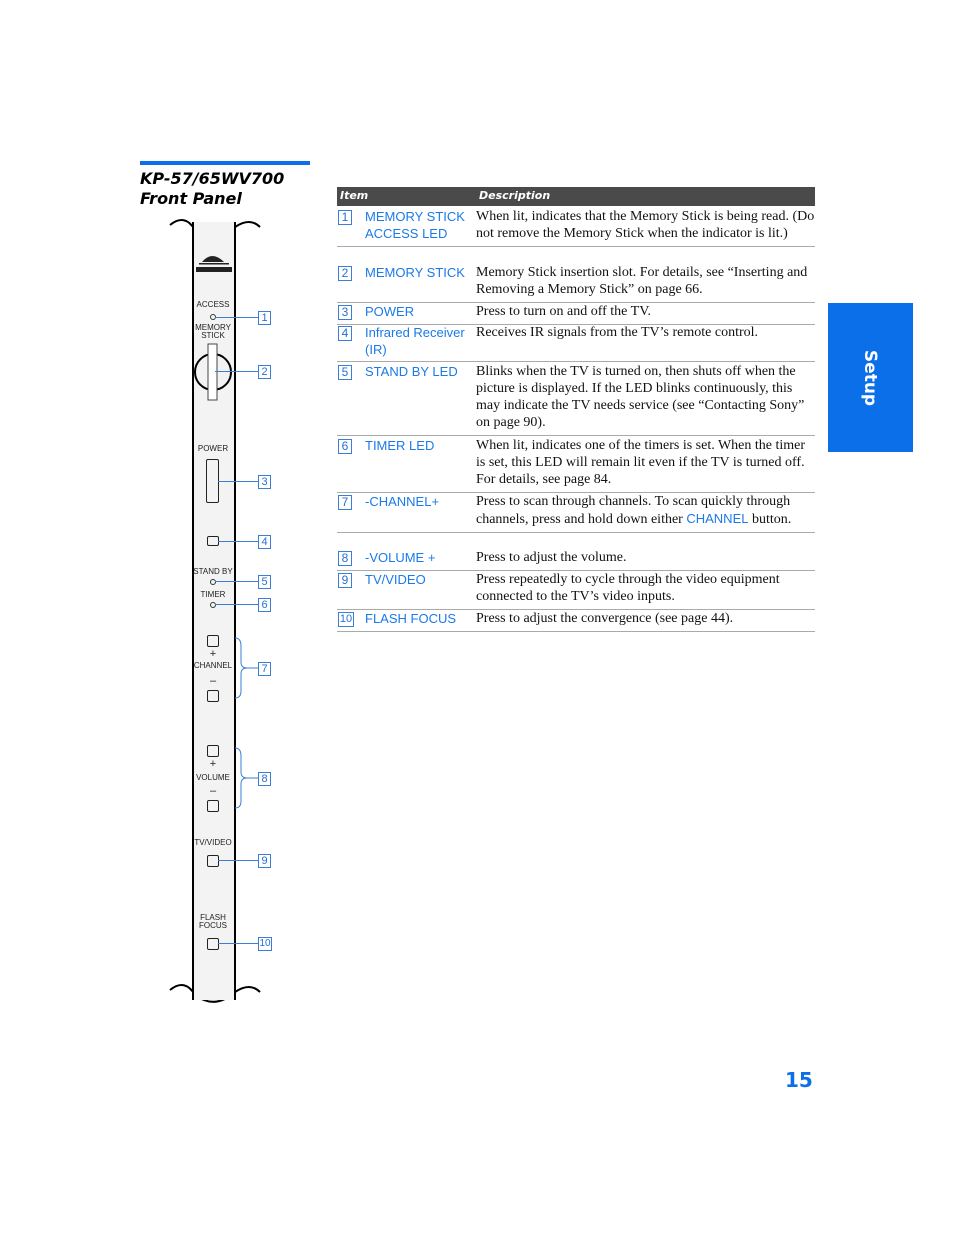 This screenshot has height=1235, width=954. Describe the element at coordinates (411, 618) in the screenshot. I see `row-item: FLASH FOCUS` at that location.